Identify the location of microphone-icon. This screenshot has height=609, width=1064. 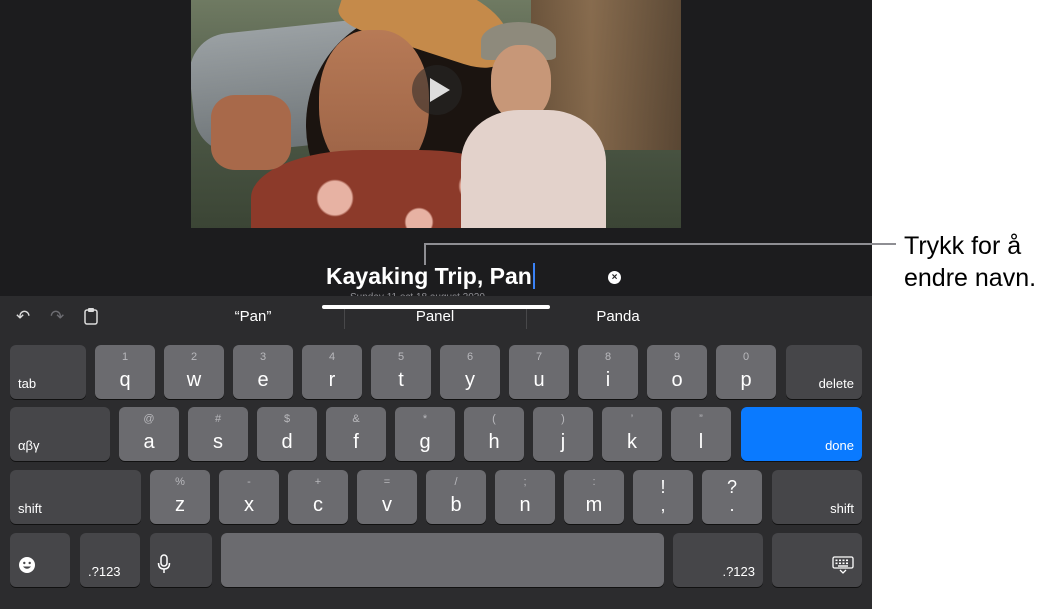
(164, 566).